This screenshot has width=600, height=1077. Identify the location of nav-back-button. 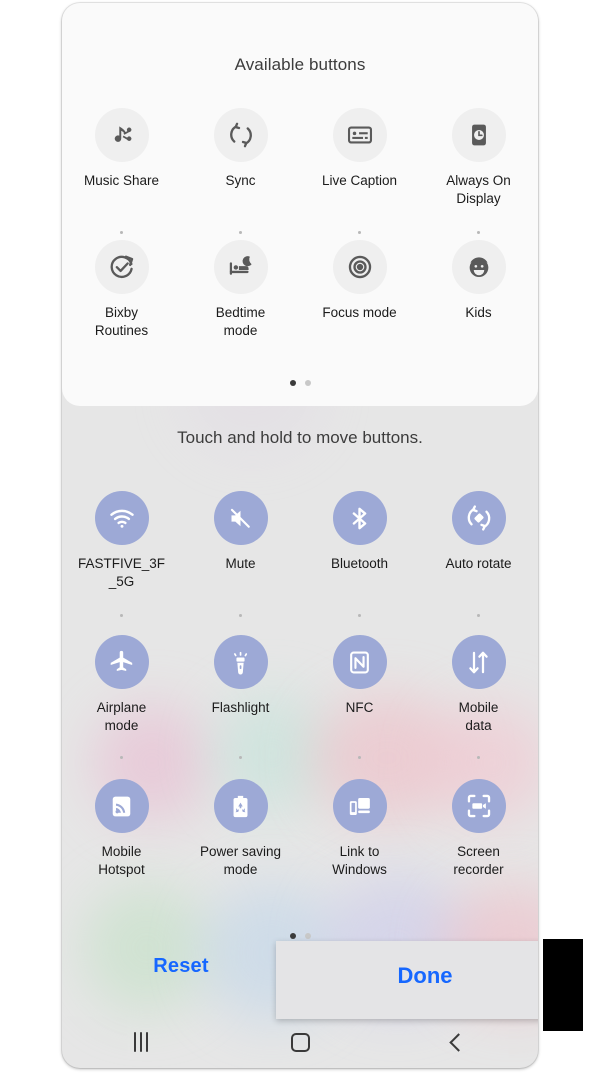
(458, 1042).